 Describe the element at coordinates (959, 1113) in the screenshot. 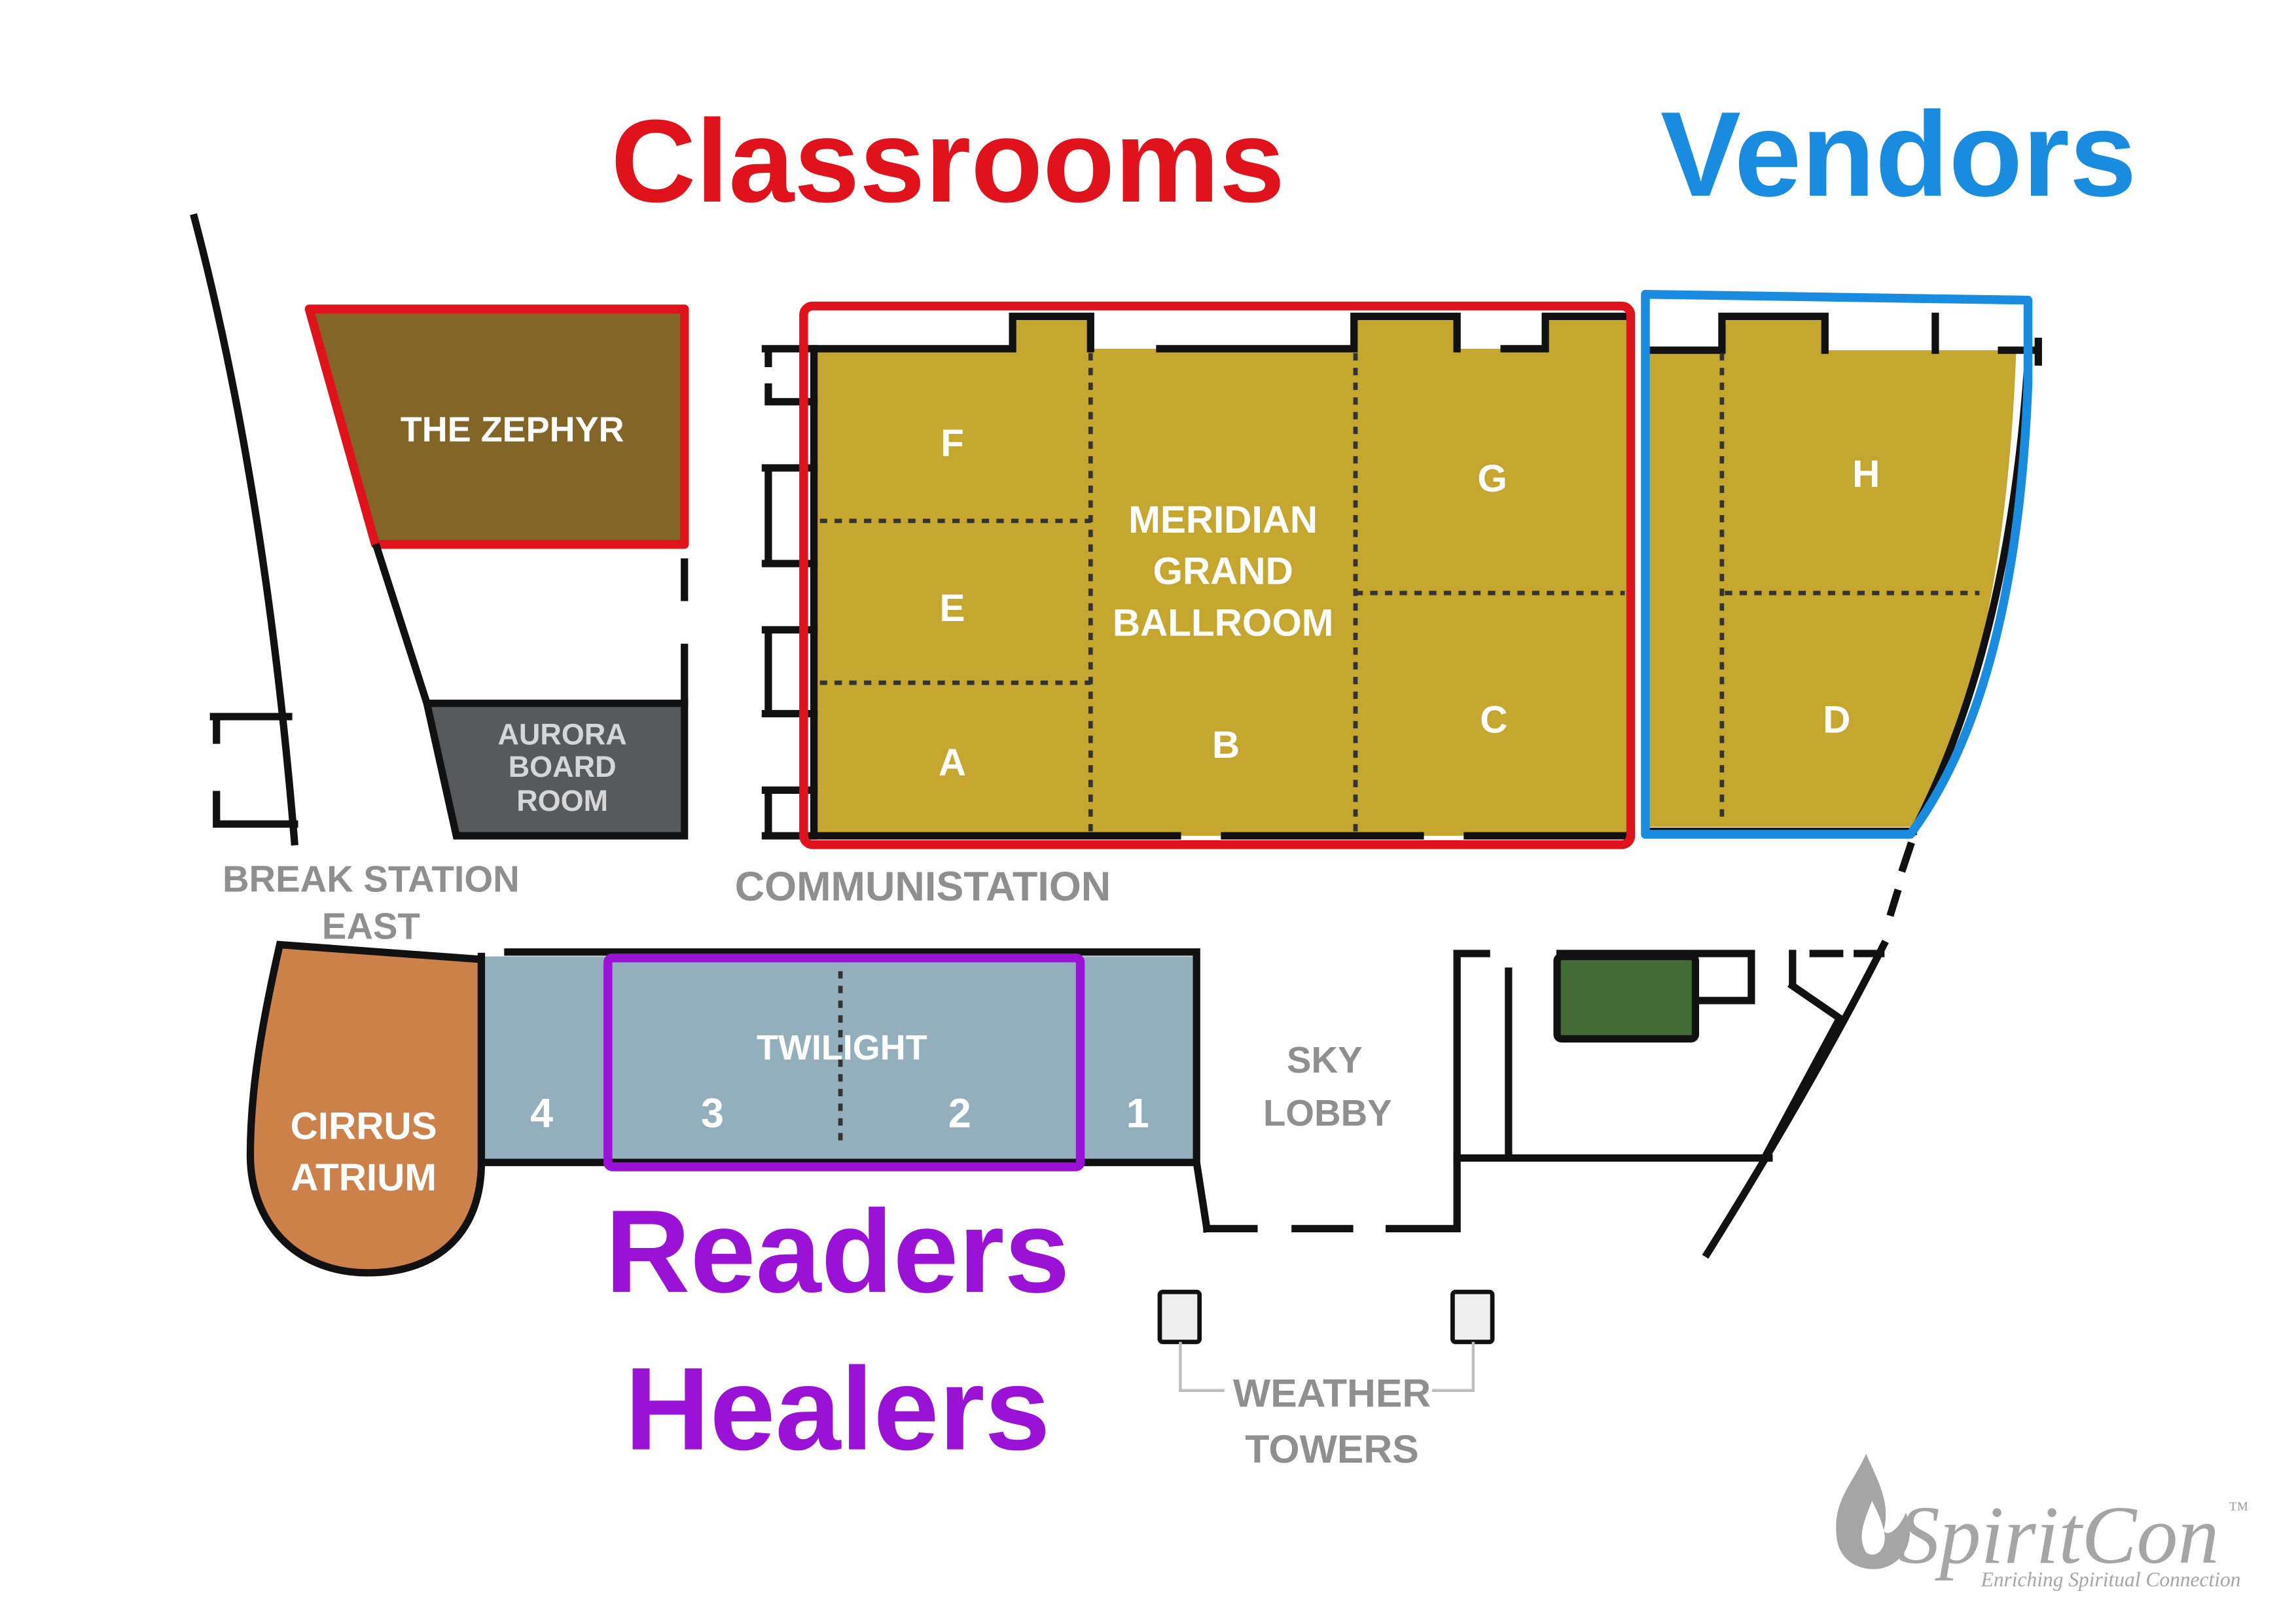

I see `twilight-section-2-label: 2` at that location.